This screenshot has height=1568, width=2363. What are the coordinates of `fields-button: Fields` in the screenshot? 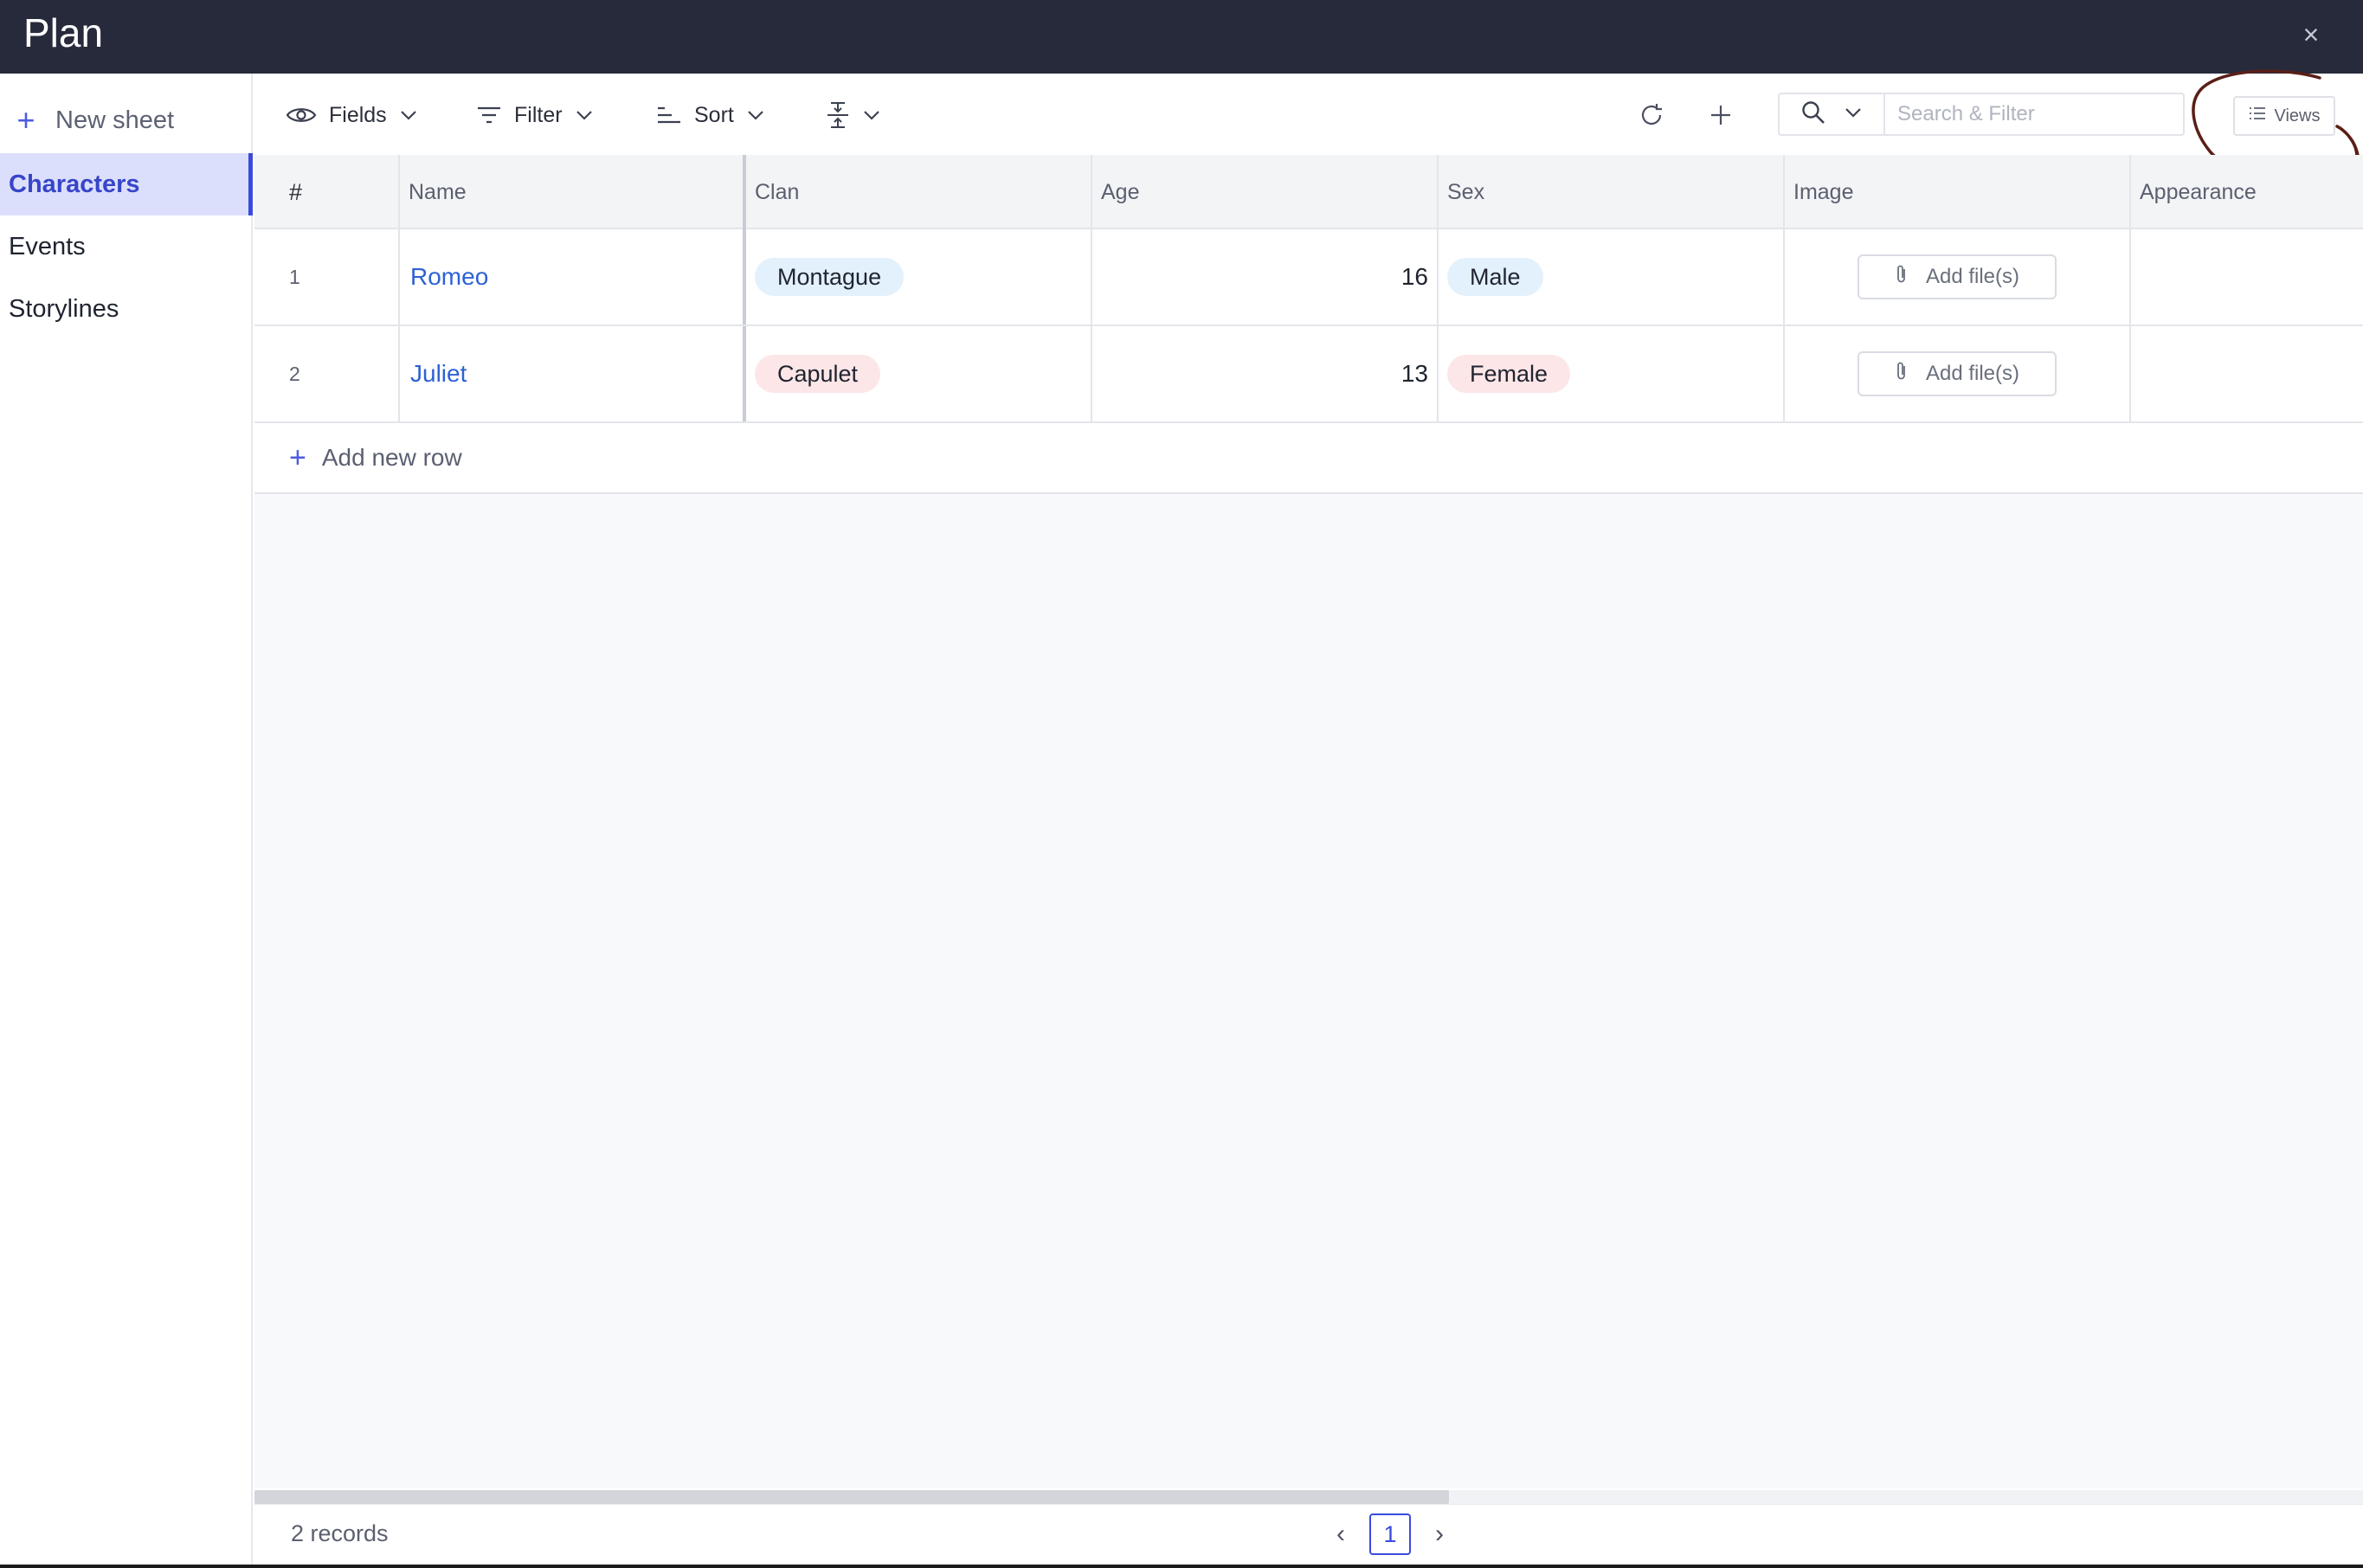 It's located at (352, 115).